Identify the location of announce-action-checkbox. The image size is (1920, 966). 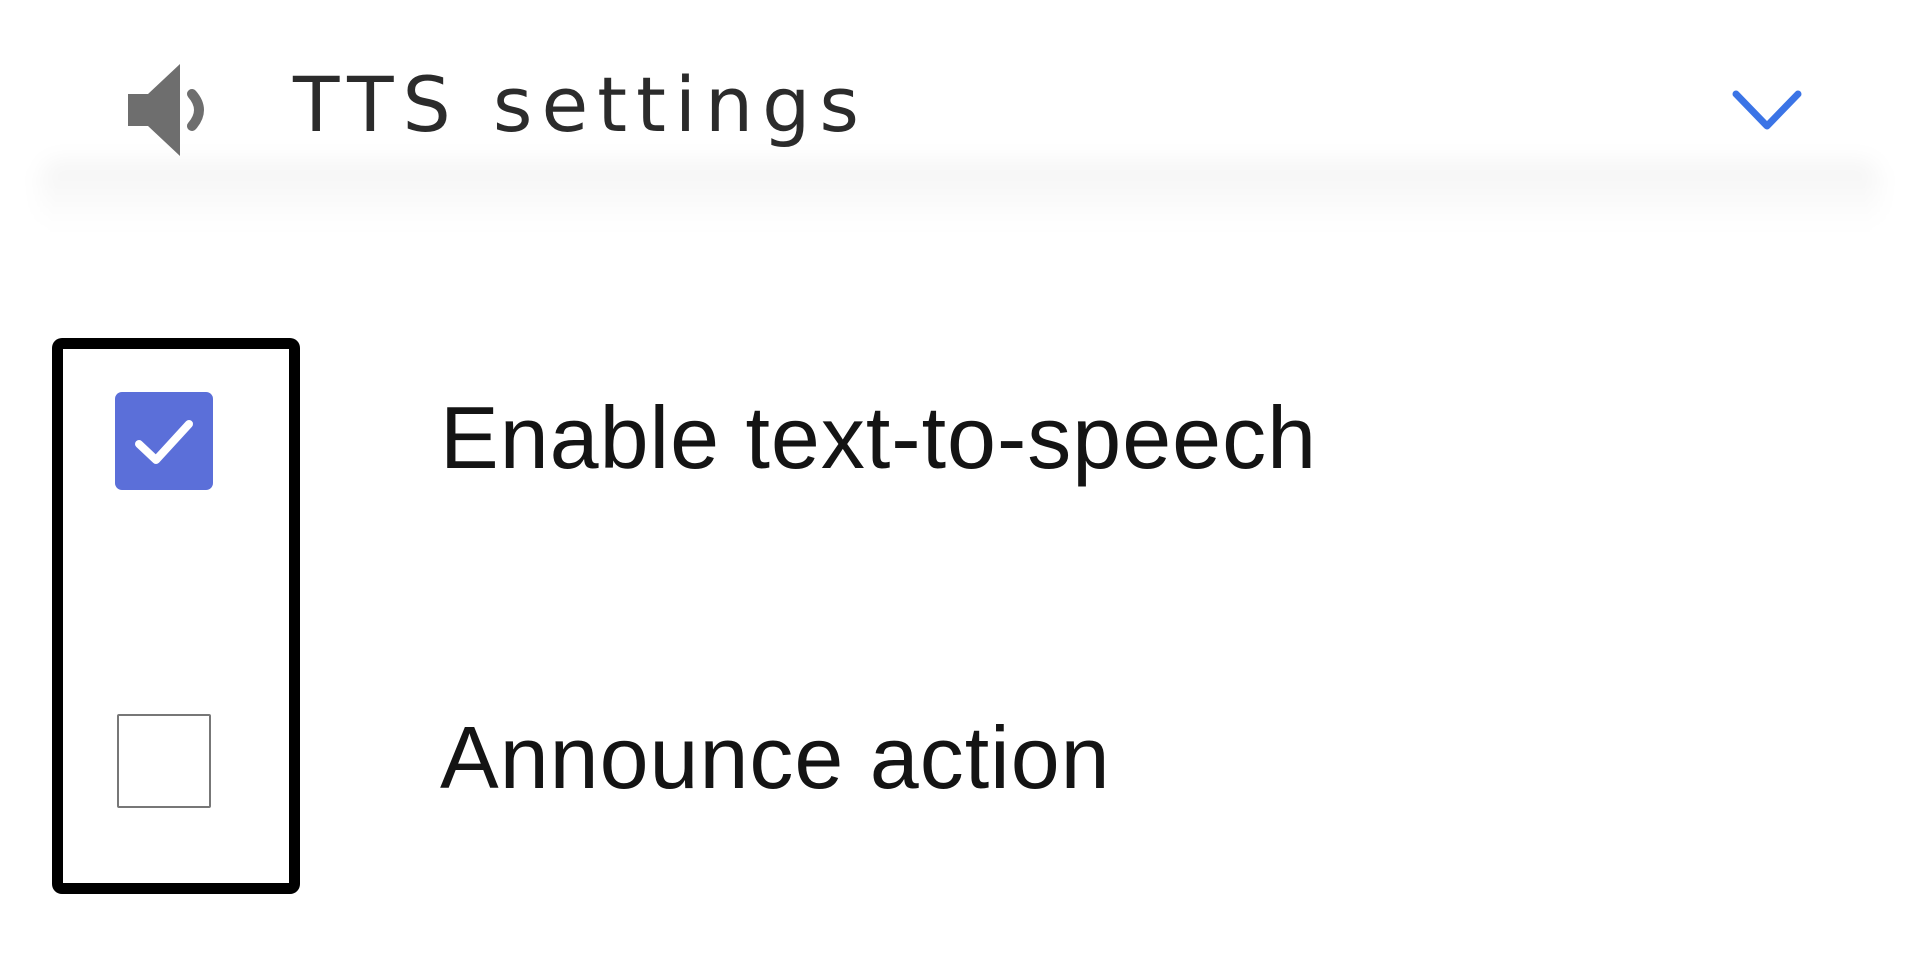
(164, 761).